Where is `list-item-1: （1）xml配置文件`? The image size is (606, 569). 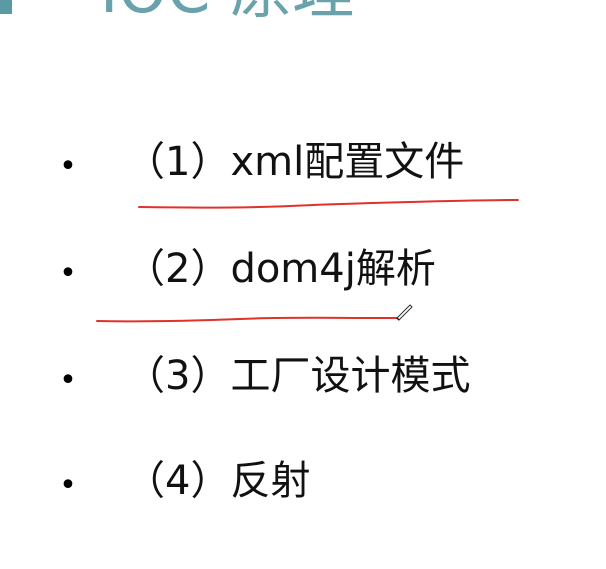
list-item-1: （1）xml配置文件 is located at coordinates (295, 162).